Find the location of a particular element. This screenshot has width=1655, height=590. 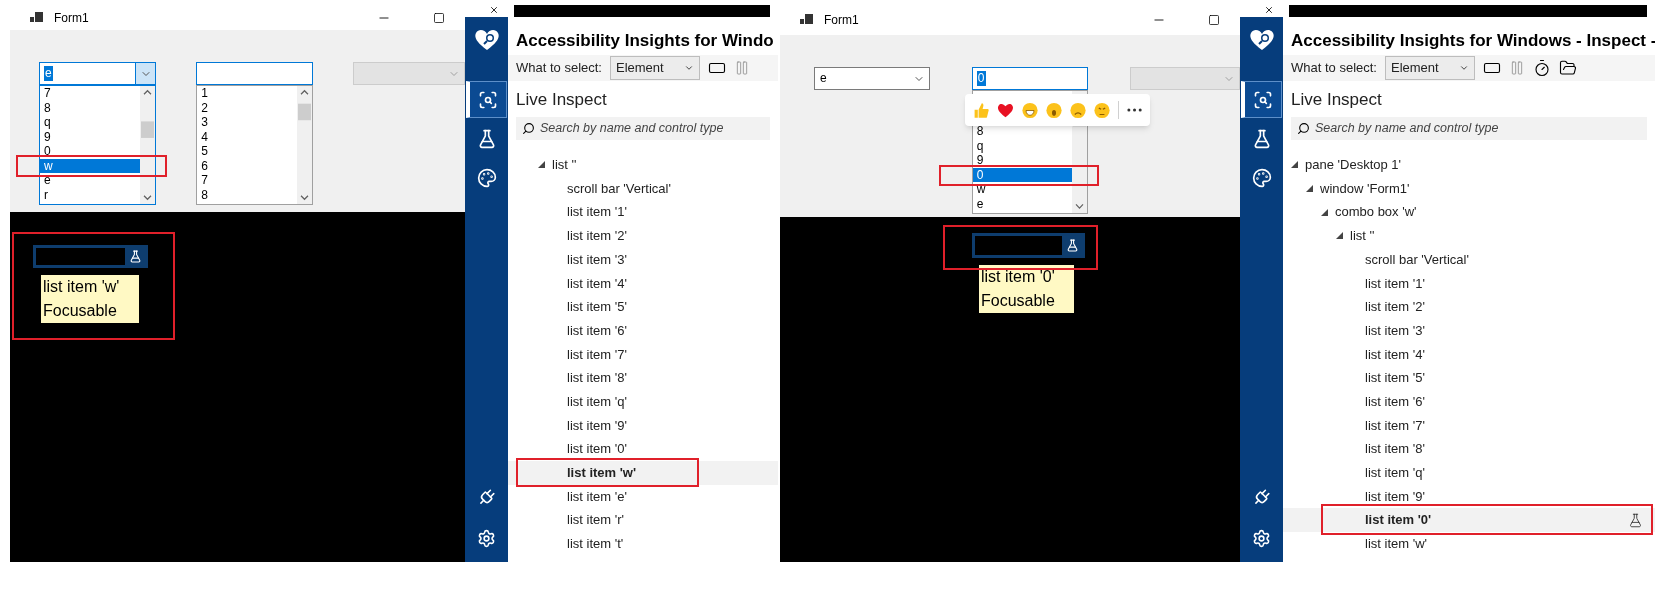

list-option: r is located at coordinates (90, 194).